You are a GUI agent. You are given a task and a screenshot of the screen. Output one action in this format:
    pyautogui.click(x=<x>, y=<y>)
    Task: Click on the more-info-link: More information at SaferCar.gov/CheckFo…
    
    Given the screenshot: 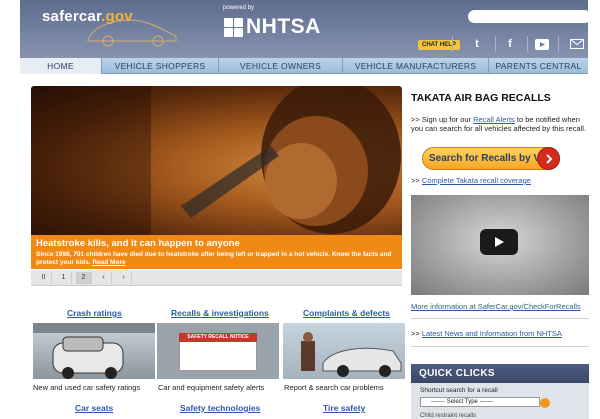 What is the action you would take?
    pyautogui.click(x=496, y=306)
    